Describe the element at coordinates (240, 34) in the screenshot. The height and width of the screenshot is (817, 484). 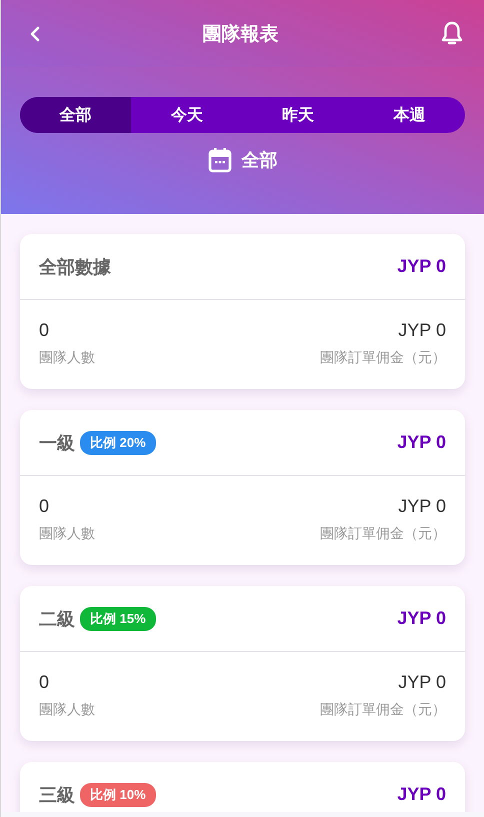
I see `page-title: 團隊報表` at that location.